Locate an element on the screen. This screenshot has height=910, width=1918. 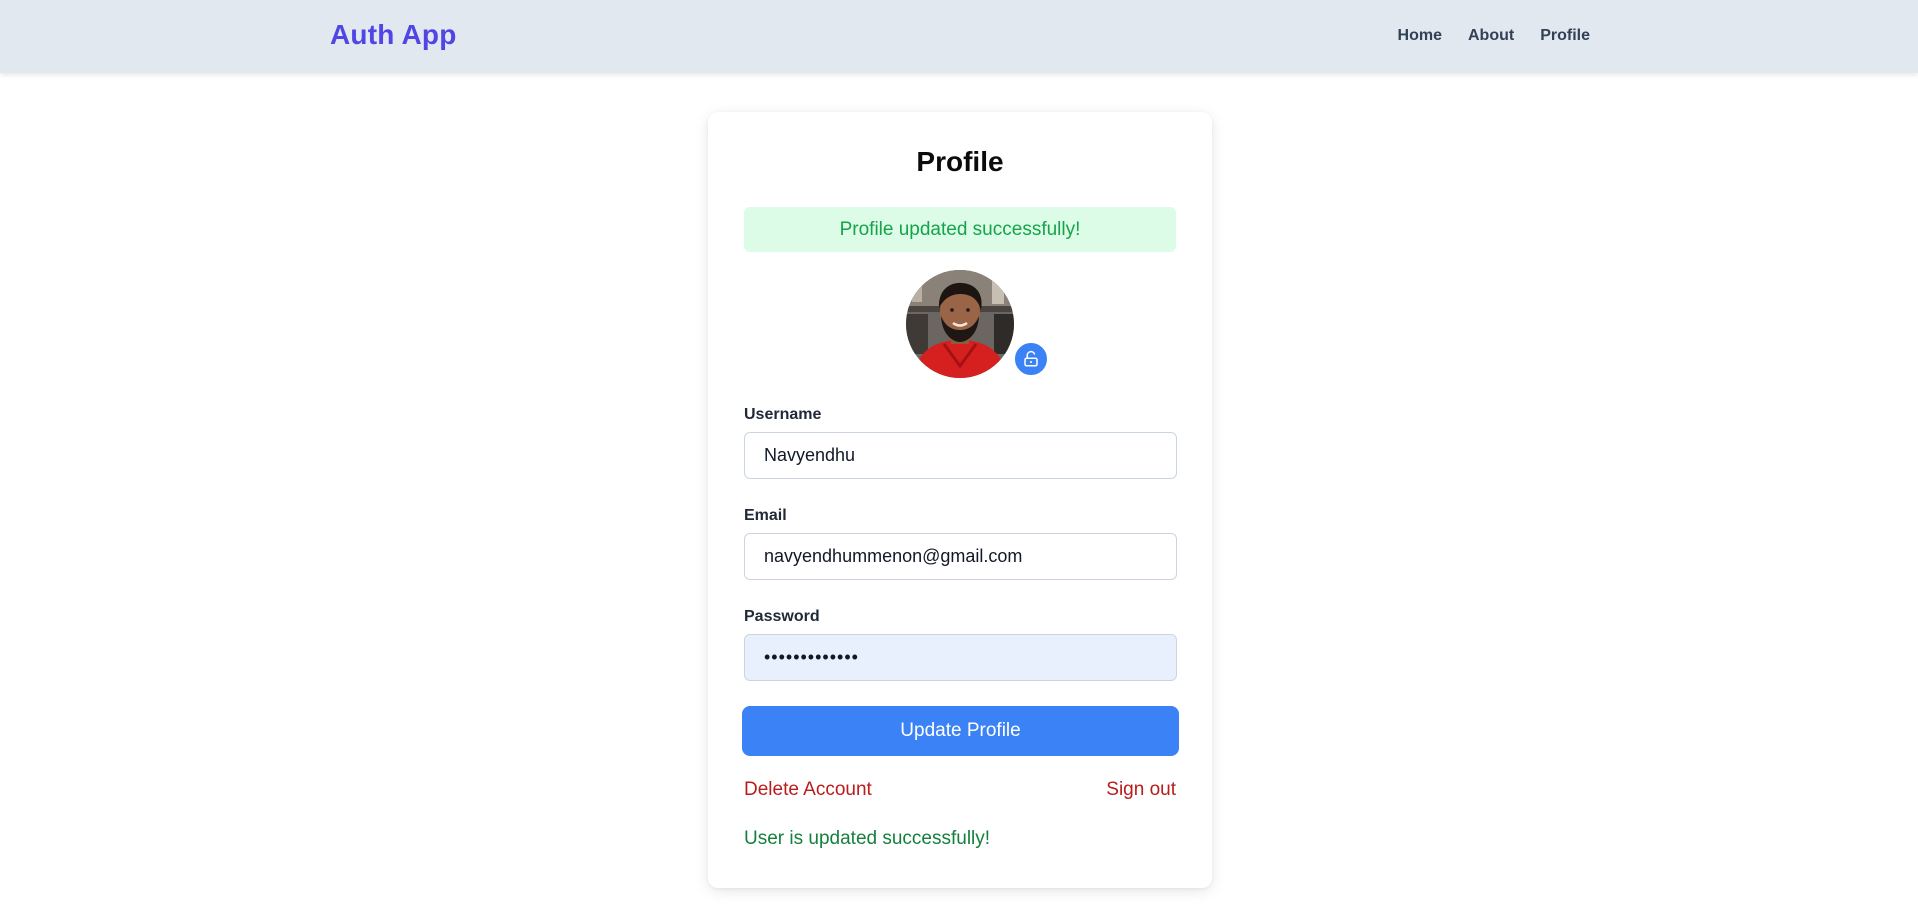
avatar is located at coordinates (960, 324).